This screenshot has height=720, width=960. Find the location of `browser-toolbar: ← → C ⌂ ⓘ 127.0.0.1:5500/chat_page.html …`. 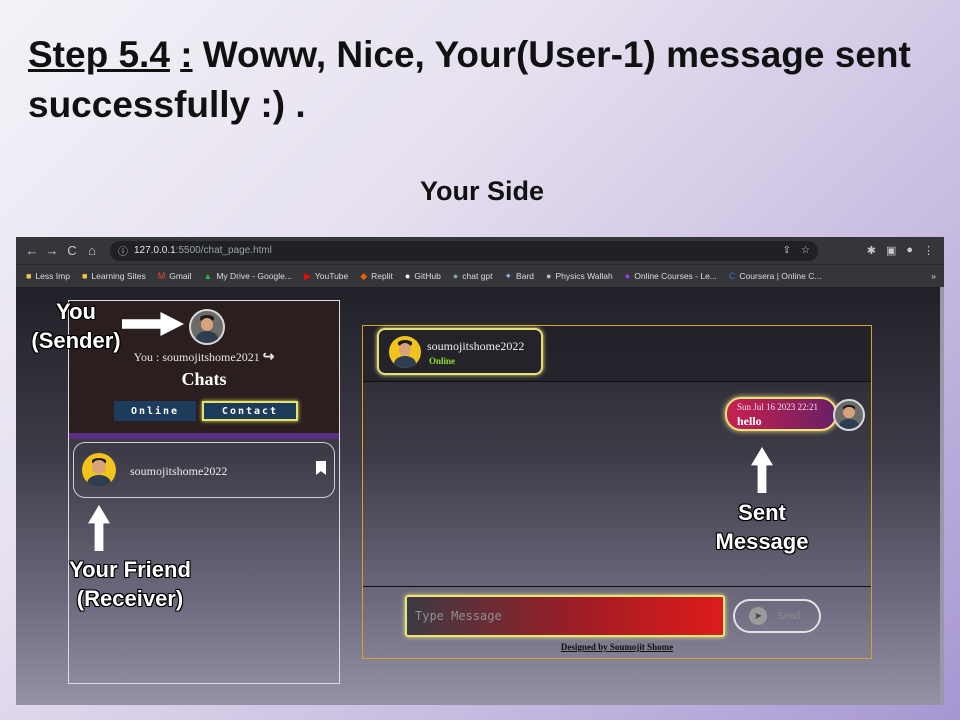

browser-toolbar: ← → C ⌂ ⓘ 127.0.0.1:5500/chat_page.html … is located at coordinates (480, 250).